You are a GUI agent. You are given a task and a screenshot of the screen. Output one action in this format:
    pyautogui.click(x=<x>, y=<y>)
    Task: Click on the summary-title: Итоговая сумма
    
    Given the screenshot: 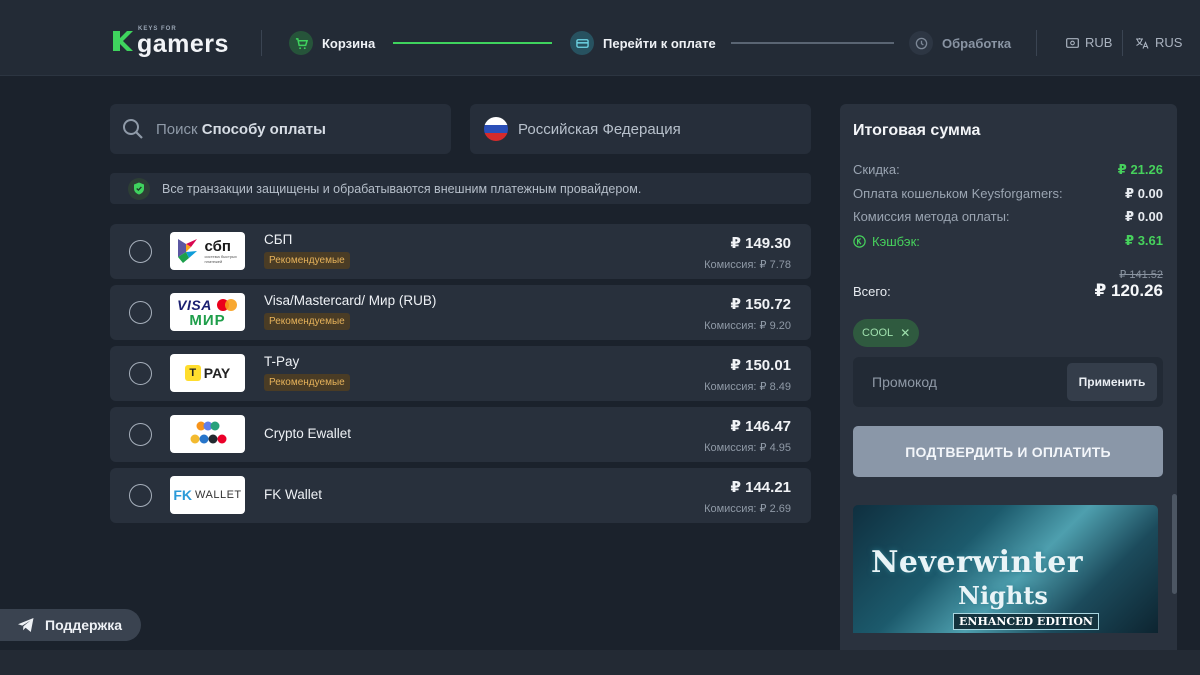 What is the action you would take?
    pyautogui.click(x=917, y=130)
    